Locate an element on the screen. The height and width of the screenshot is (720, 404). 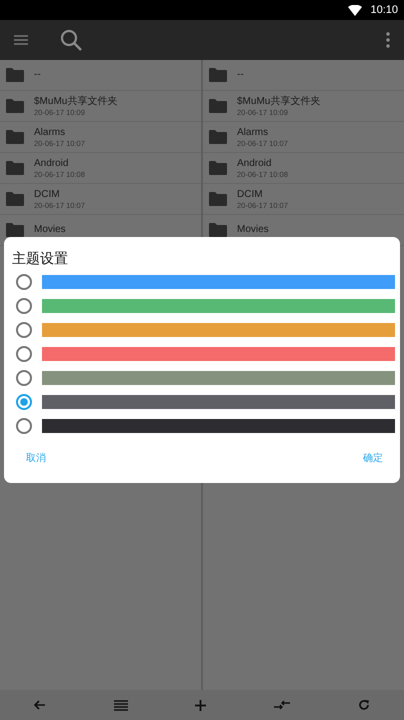
dialog-title: 主题设置 is located at coordinates (40, 259).